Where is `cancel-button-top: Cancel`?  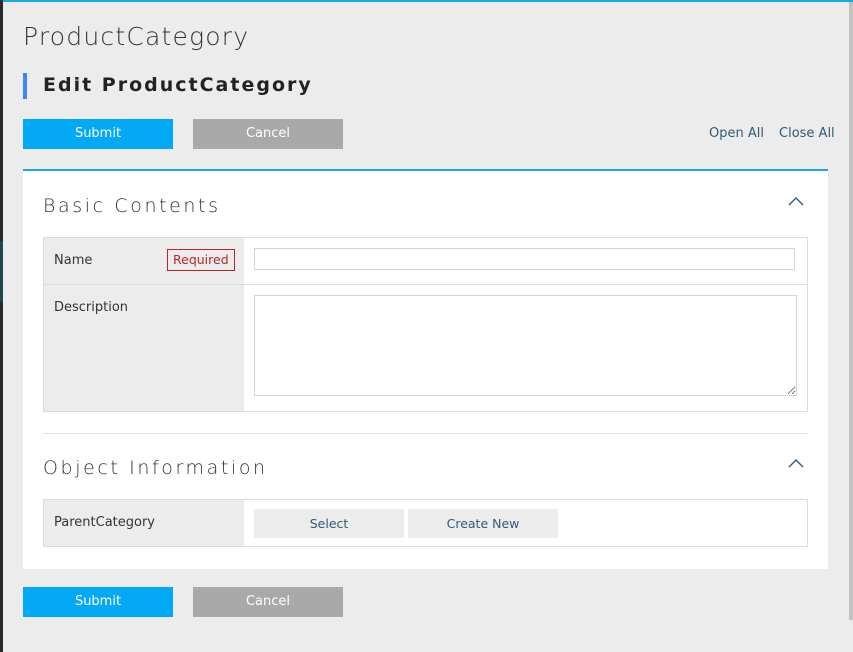 cancel-button-top: Cancel is located at coordinates (268, 134).